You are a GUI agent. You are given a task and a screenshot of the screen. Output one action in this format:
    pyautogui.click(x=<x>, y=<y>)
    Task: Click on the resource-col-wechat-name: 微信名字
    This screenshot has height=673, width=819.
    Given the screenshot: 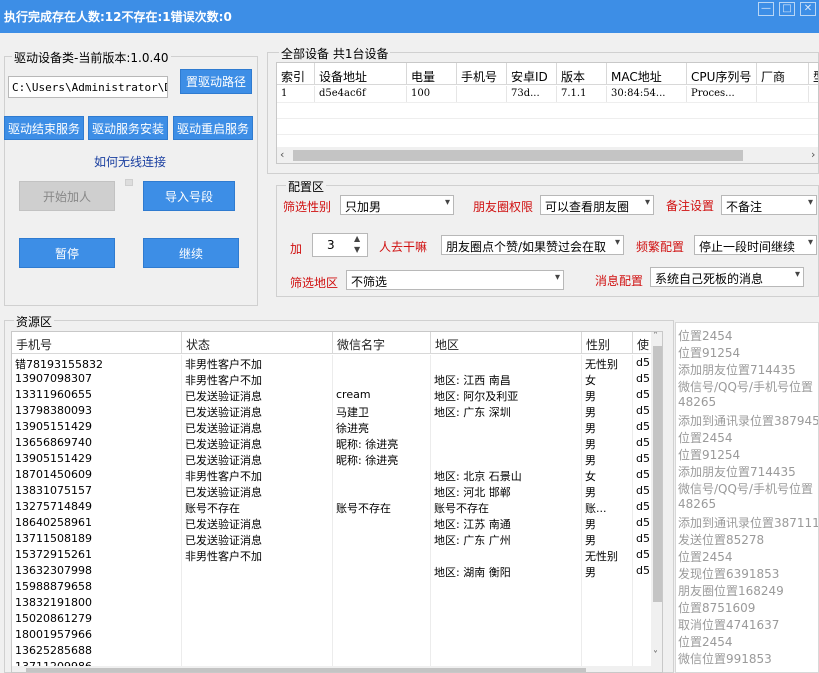 What is the action you would take?
    pyautogui.click(x=382, y=343)
    